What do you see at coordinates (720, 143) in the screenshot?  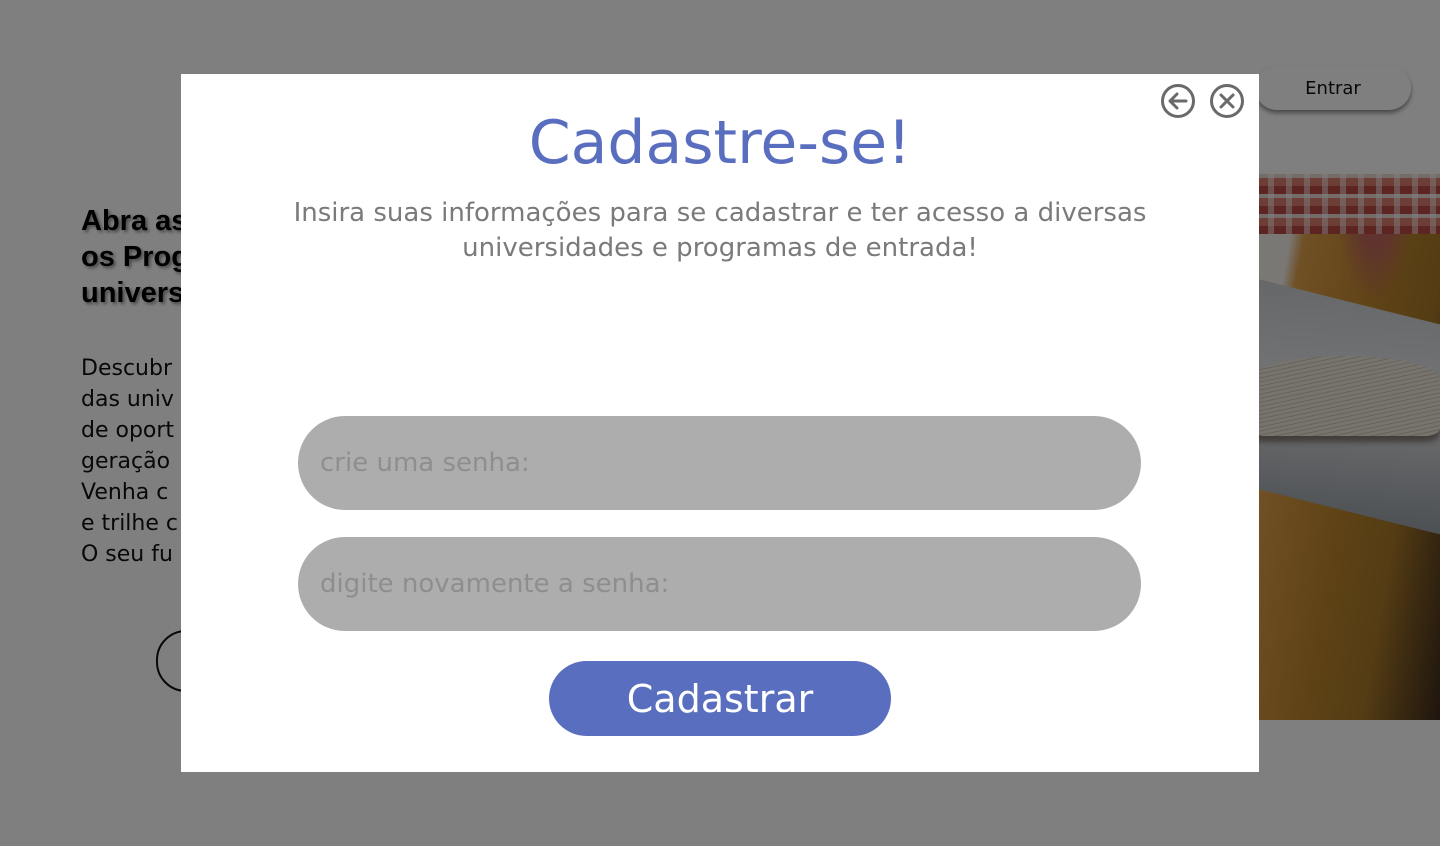 I see `modal-title: Cadastre-se!` at bounding box center [720, 143].